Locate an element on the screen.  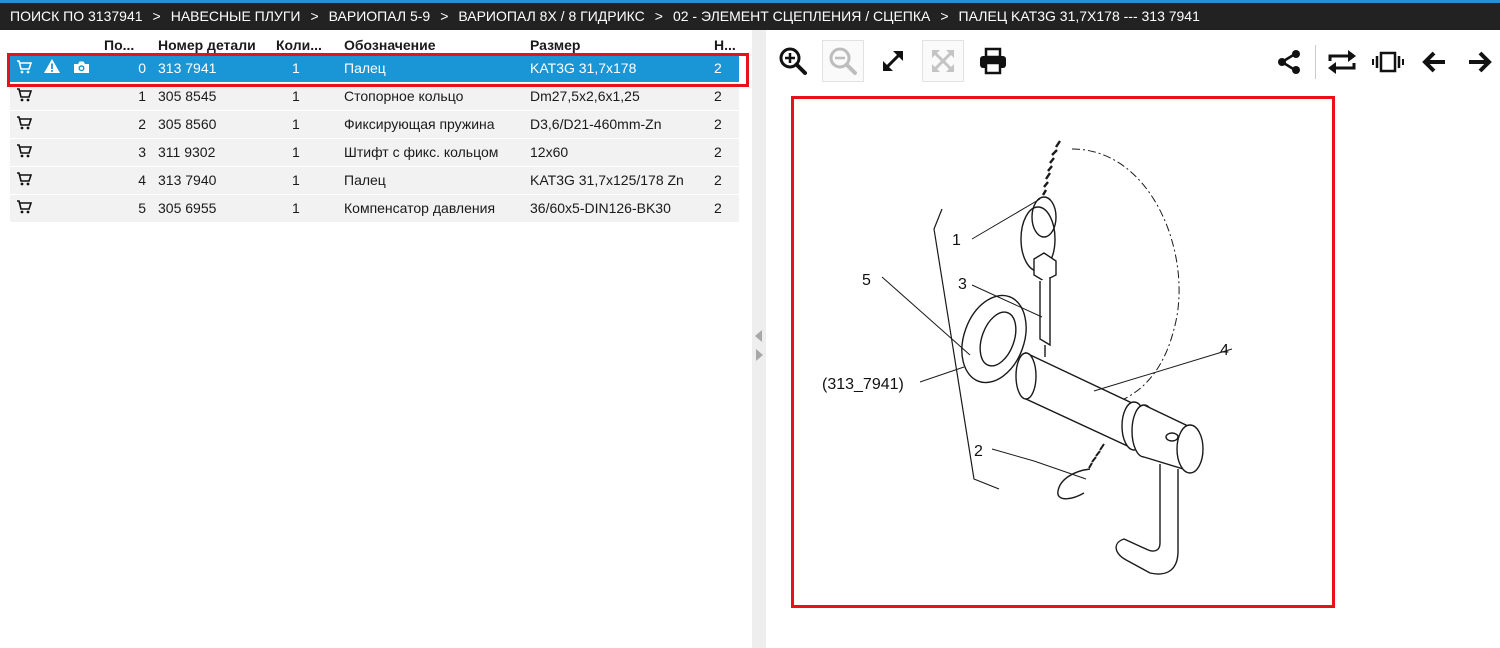
cell-size: KAT3G 31,7x125/178 Zn is located at coordinates (616, 180).